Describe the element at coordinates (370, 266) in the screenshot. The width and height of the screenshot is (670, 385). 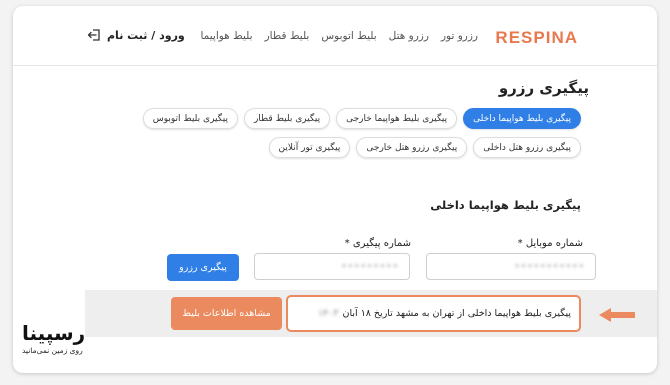
I see `tracking-value: •••••••••` at that location.